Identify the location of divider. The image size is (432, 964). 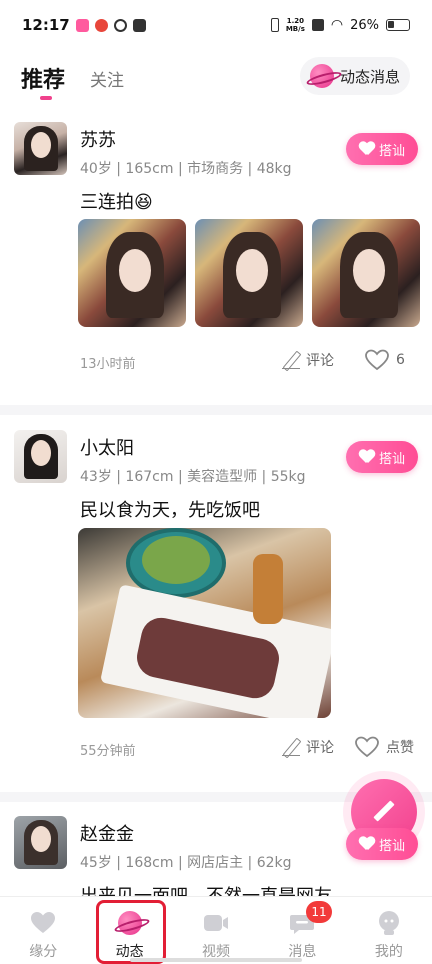
(216, 410).